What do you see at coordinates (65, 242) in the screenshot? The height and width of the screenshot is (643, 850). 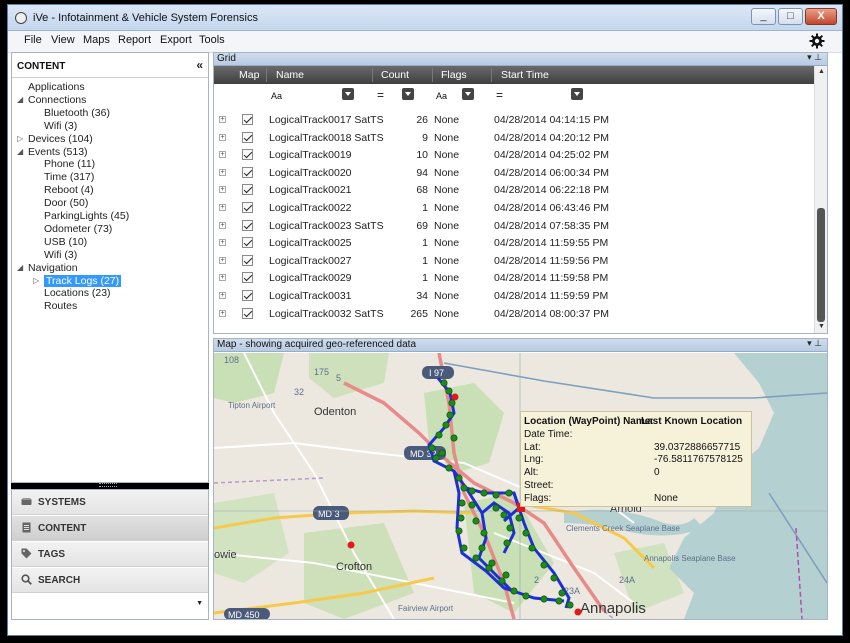 I see `tree-node-usb-10: USB (10)` at bounding box center [65, 242].